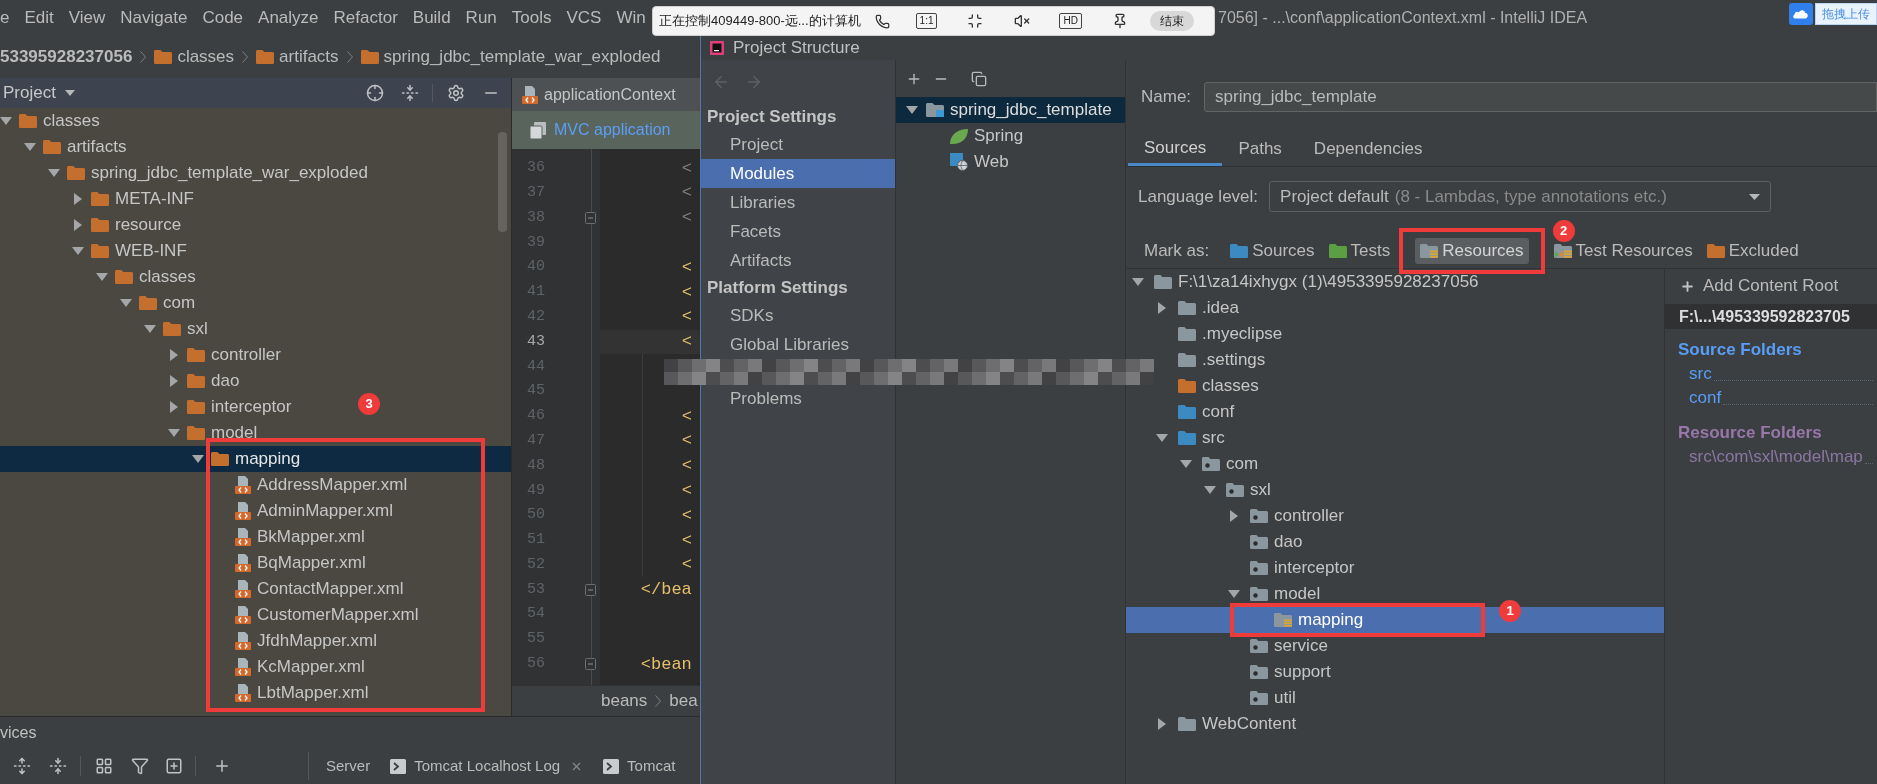 This screenshot has width=1877, height=784. What do you see at coordinates (104, 766) in the screenshot?
I see `group-icon` at bounding box center [104, 766].